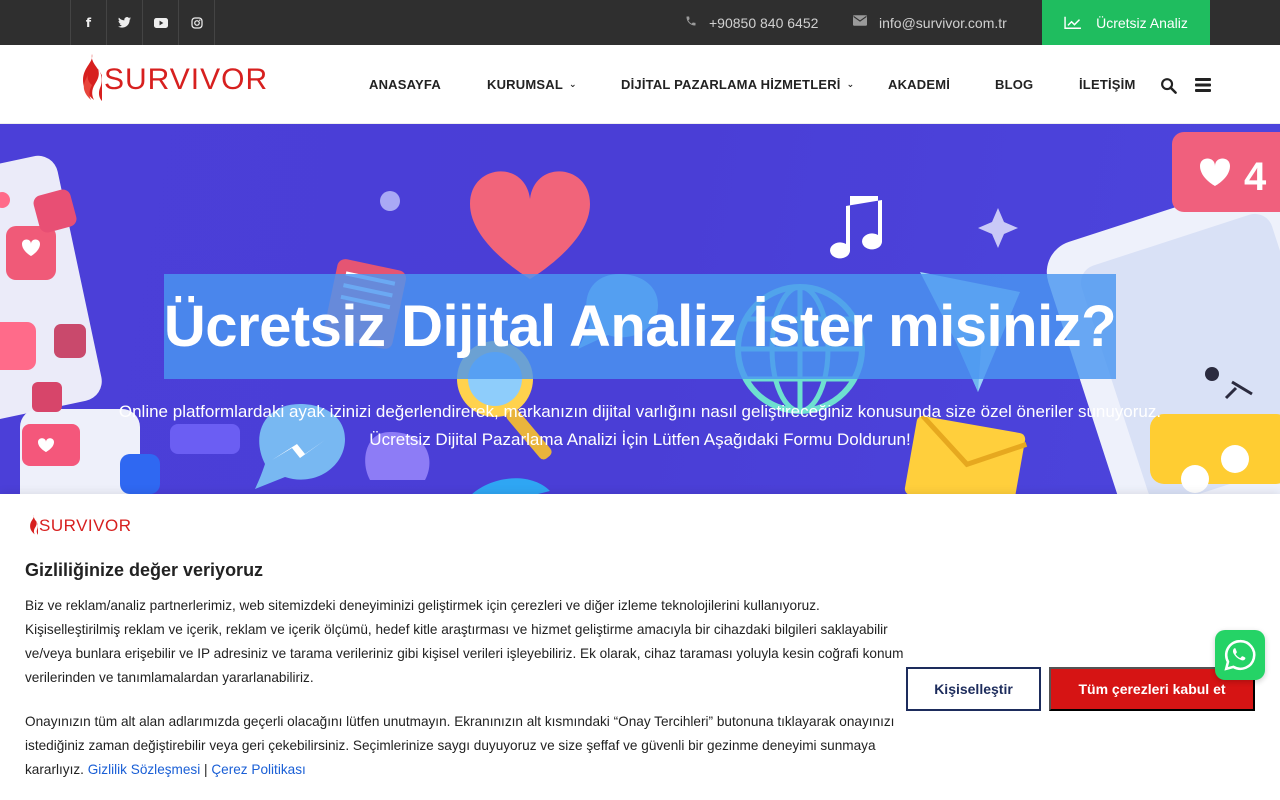  Describe the element at coordinates (88, 22) in the screenshot. I see `facebook-icon: f` at that location.